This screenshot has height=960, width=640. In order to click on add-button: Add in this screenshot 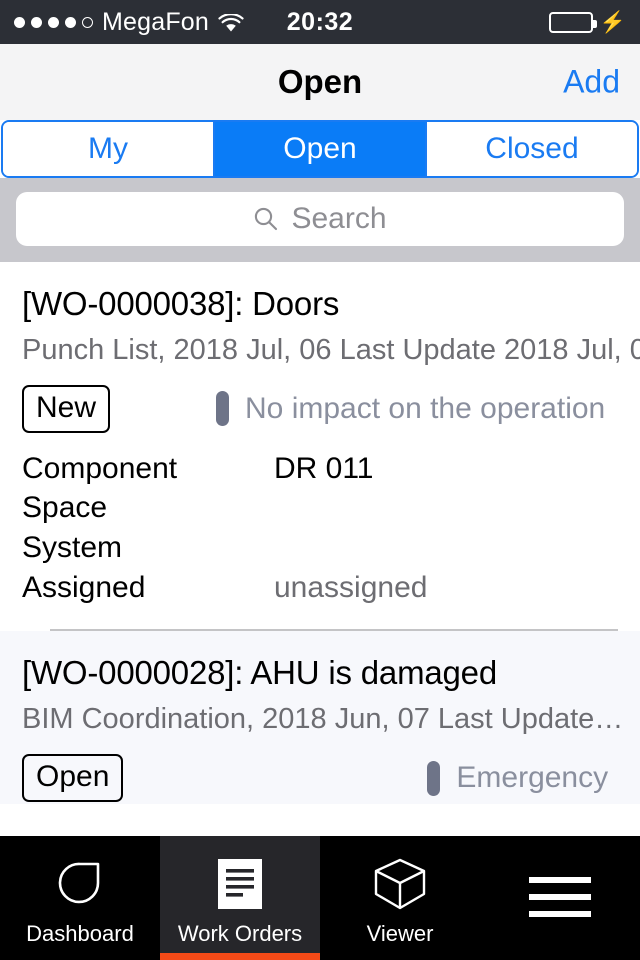, I will do `click(591, 82)`.